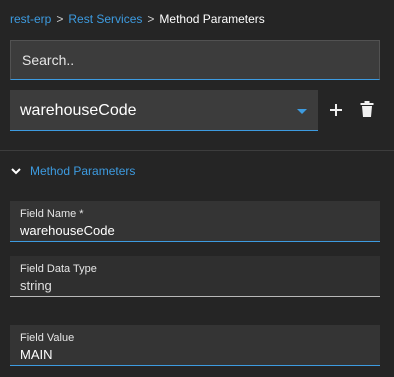 The image size is (394, 377). I want to click on breadcrumb-link-rest-services: Rest Services, so click(105, 19).